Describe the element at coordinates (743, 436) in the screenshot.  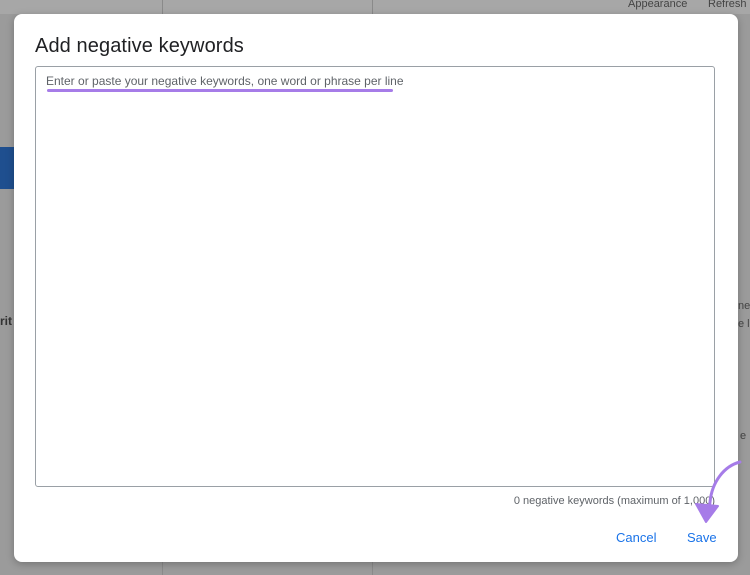
I see `background-right-fragment: e` at that location.